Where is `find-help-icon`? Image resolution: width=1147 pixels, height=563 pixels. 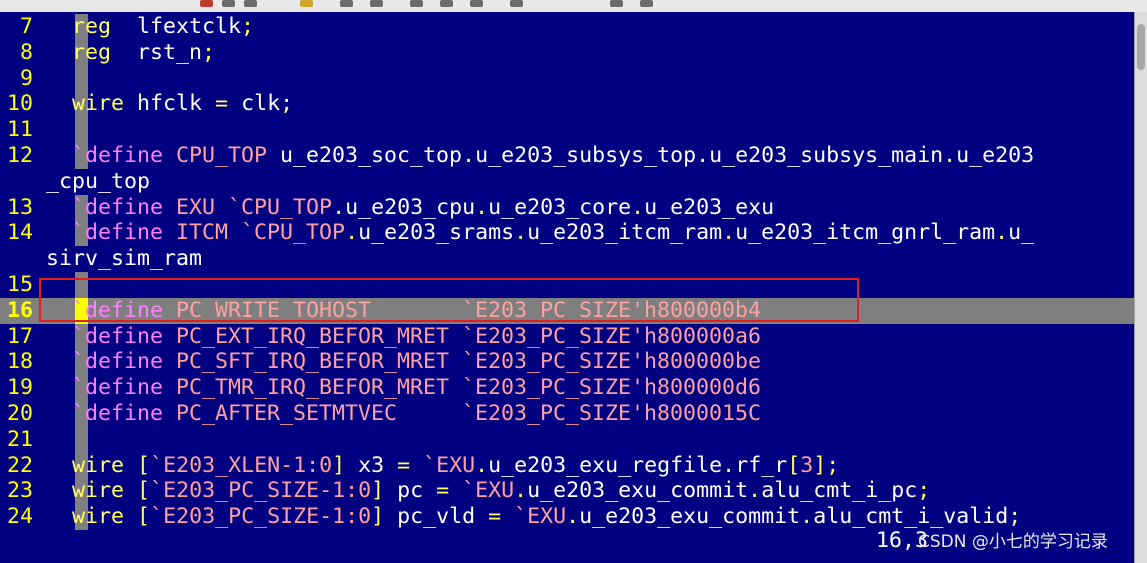 find-help-icon is located at coordinates (646, 3).